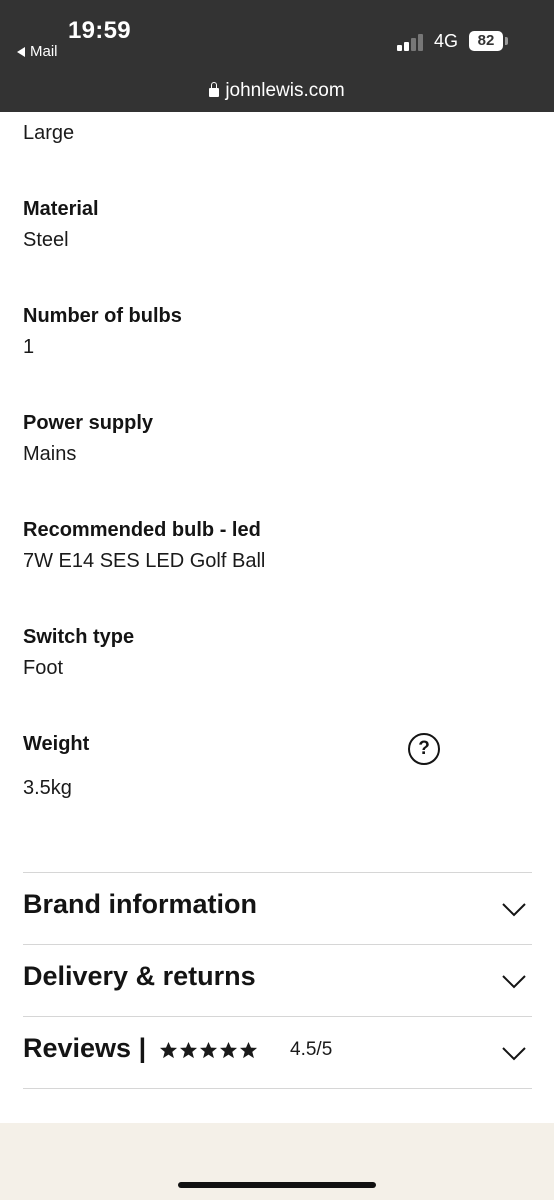  What do you see at coordinates (142, 530) in the screenshot?
I see `recommended-bulb-label: Recommended bulb - led` at bounding box center [142, 530].